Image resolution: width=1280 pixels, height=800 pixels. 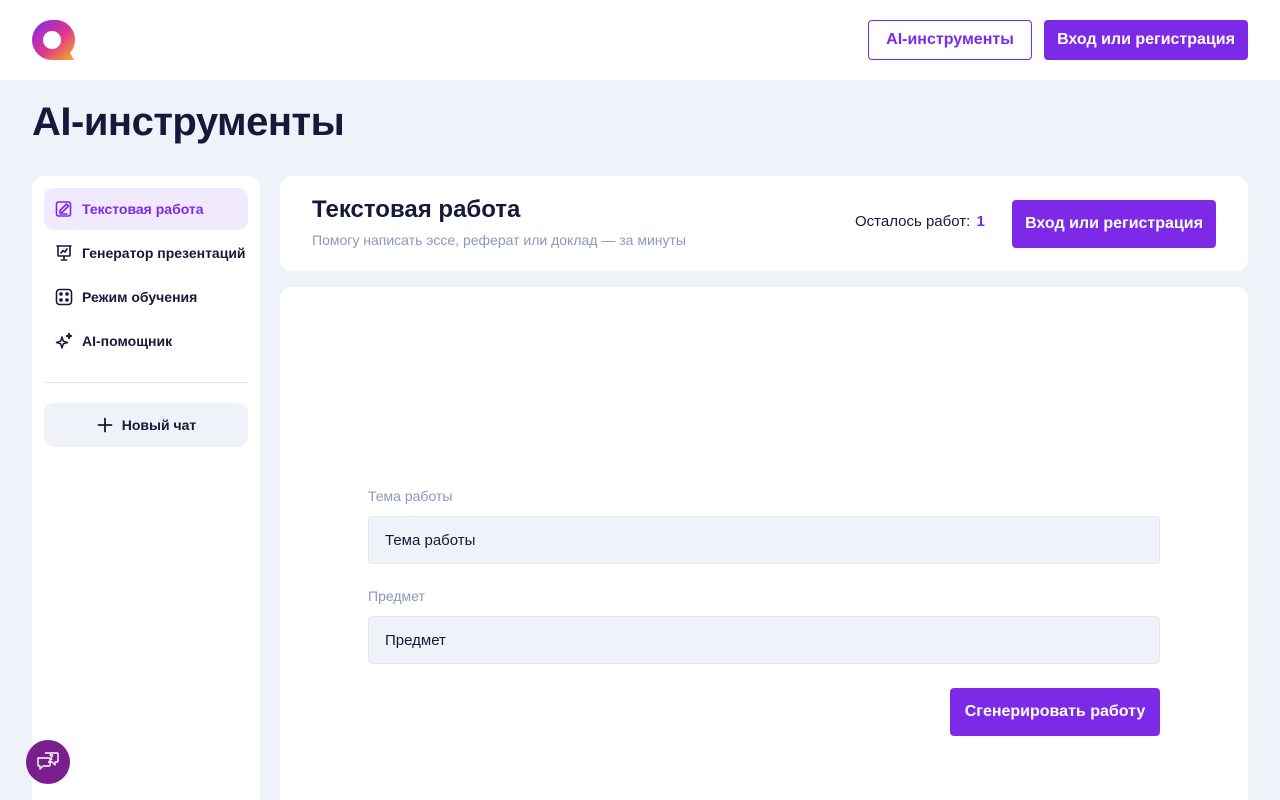 I want to click on subject-label: Предмет, so click(x=396, y=596).